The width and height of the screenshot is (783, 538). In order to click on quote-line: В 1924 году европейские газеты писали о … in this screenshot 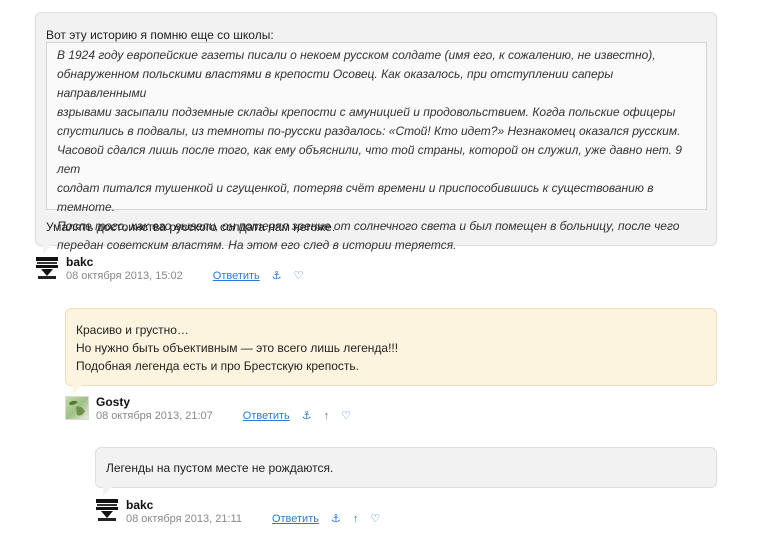, I will do `click(356, 55)`.